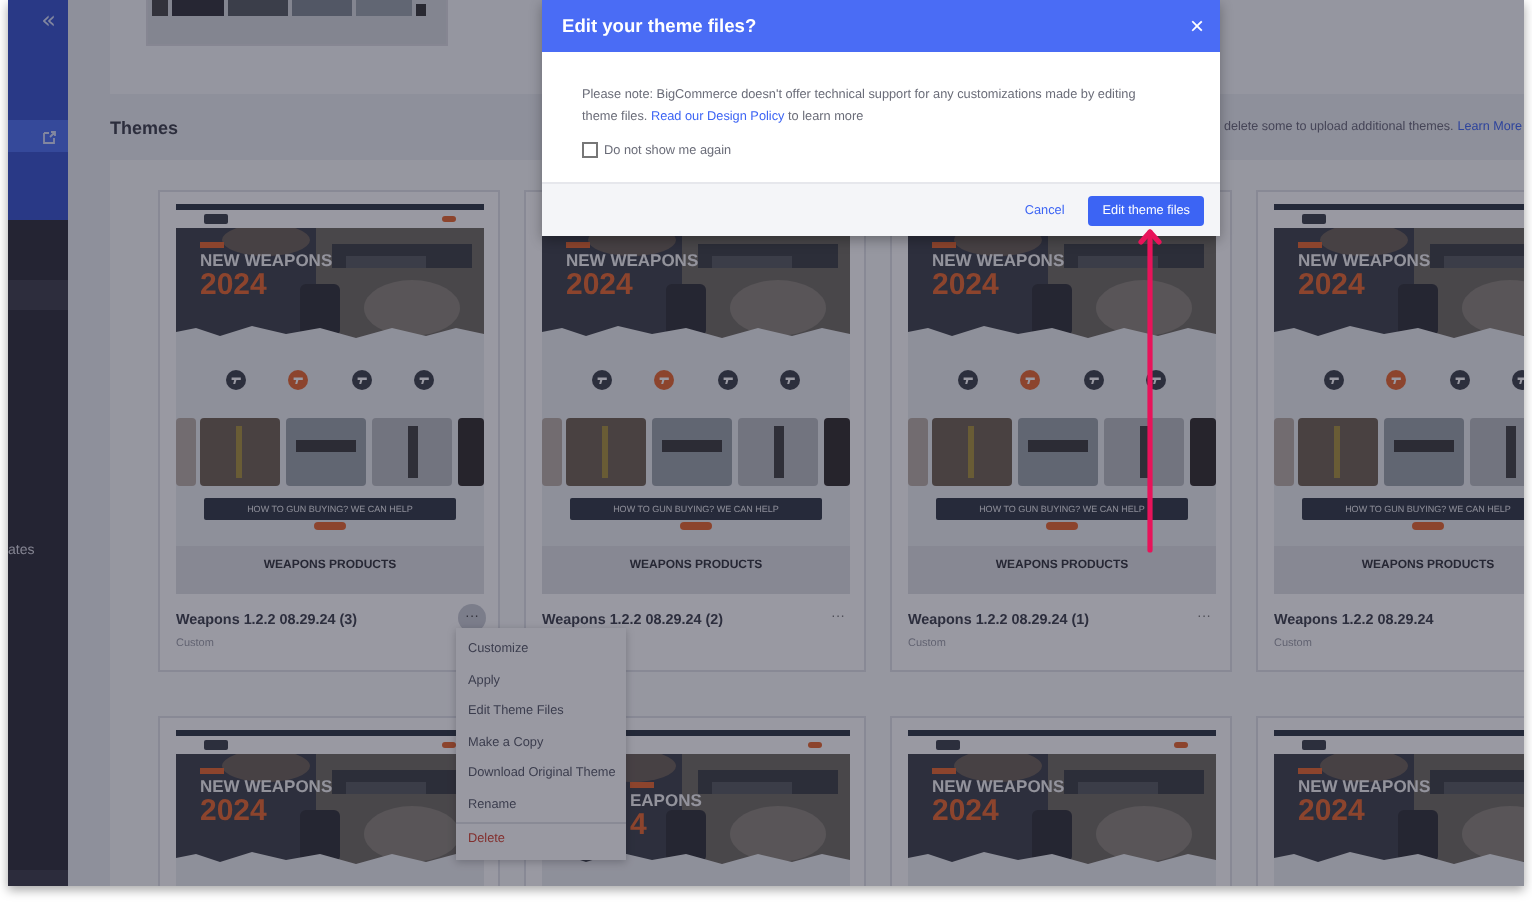  I want to click on hero-heading: EAPONS, so click(666, 801).